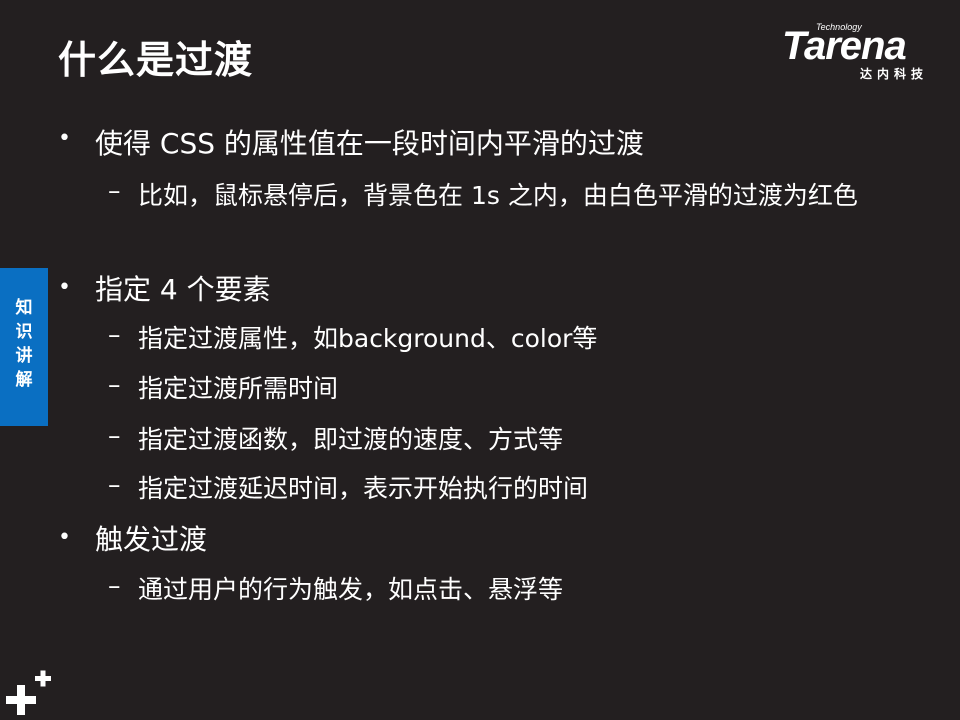  Describe the element at coordinates (351, 439) in the screenshot. I see `sub-point: 指定过渡函数，即过渡的速度、方式等` at that location.